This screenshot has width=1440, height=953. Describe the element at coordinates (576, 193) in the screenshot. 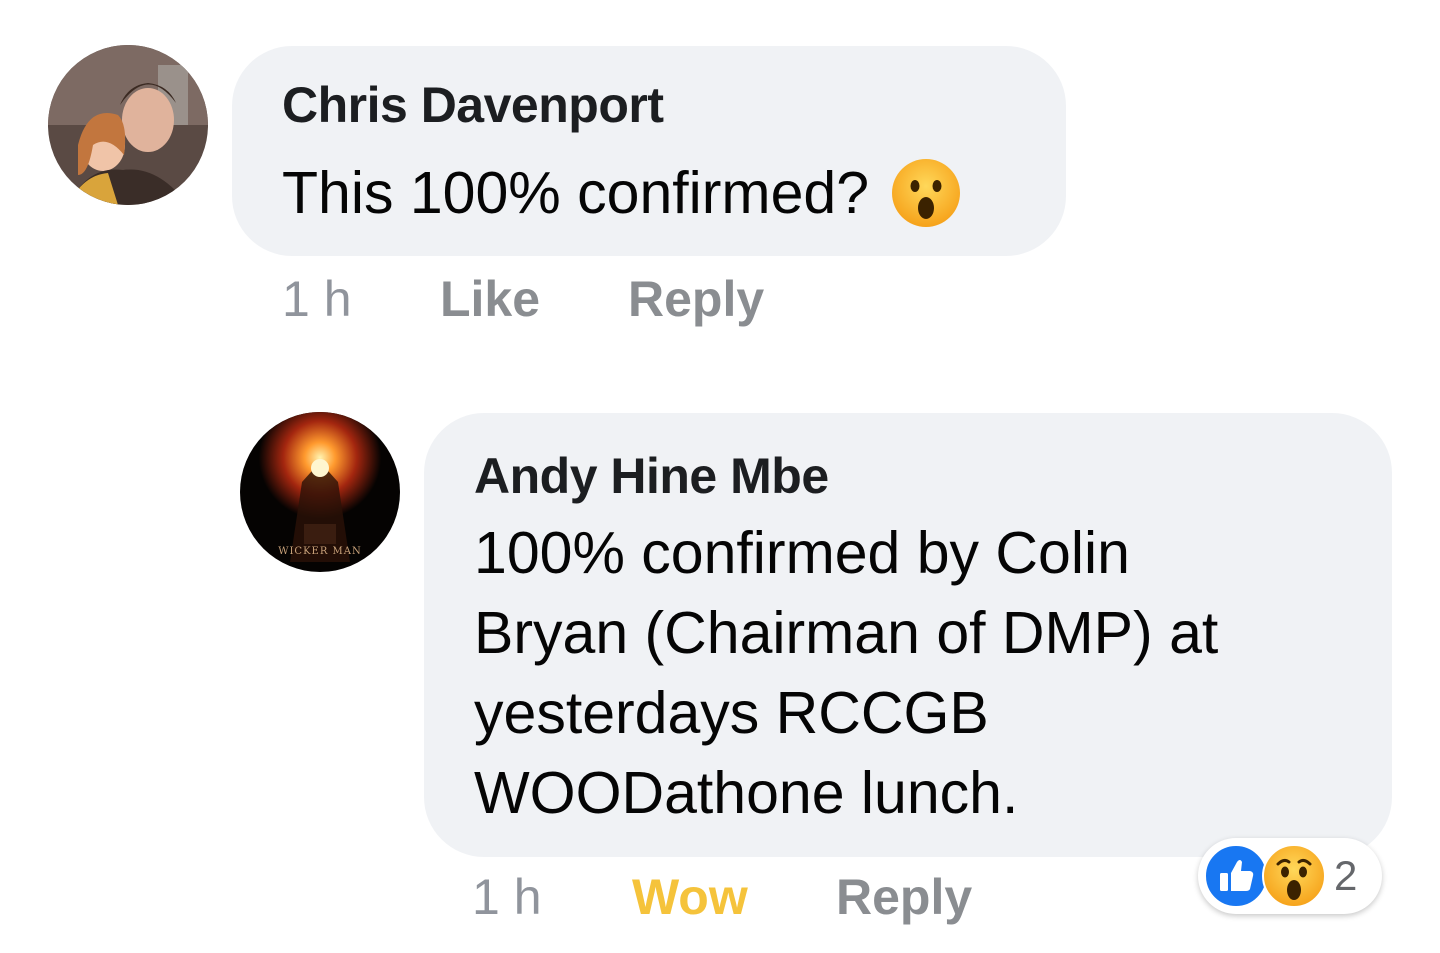

I see `comment-body: This 100% confirmed?` at that location.